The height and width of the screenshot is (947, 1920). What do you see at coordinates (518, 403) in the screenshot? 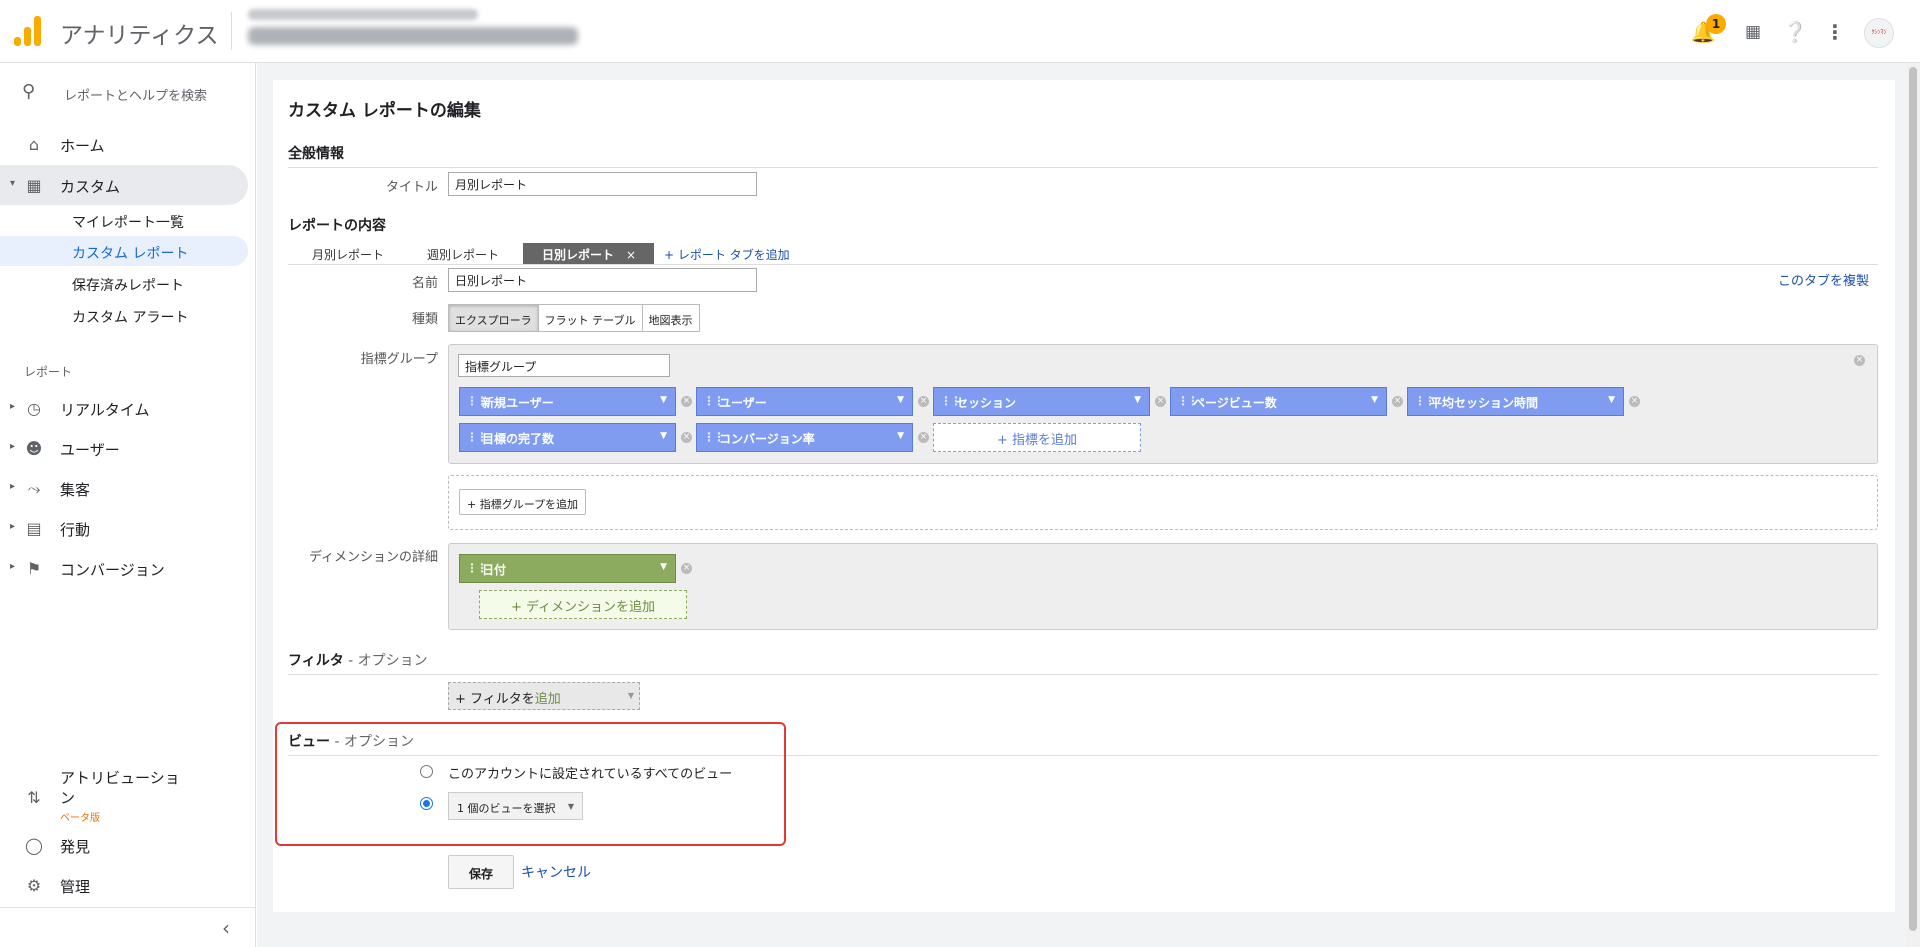
I see `metric-label: 新規ユーザー` at bounding box center [518, 403].